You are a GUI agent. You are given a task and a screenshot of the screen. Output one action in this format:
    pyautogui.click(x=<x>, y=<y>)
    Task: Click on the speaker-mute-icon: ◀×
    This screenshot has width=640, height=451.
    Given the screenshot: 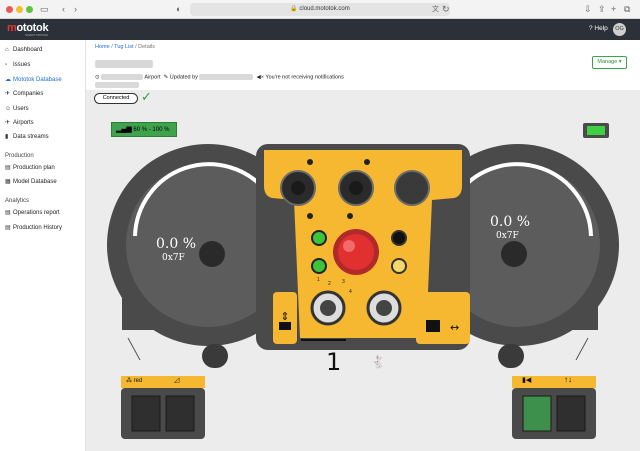 What is the action you would take?
    pyautogui.click(x=260, y=77)
    